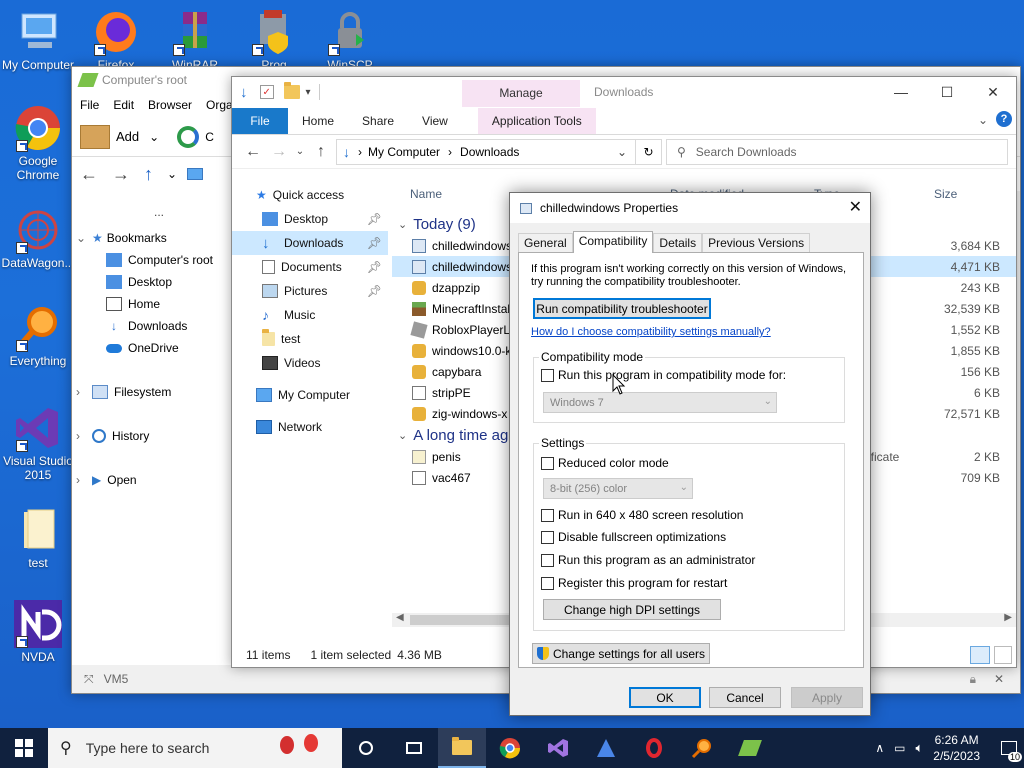 This screenshot has width=1024, height=768. I want to click on desktop-icon-test: test, so click(38, 538).